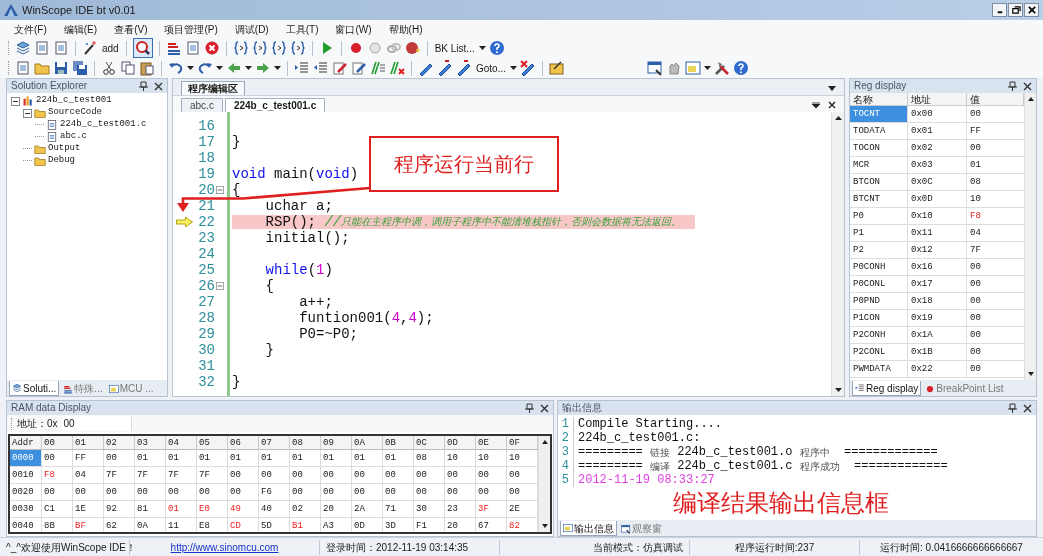 Image resolution: width=1043 pixels, height=556 pixels. What do you see at coordinates (110, 48) in the screenshot?
I see `toolbar-button: add` at bounding box center [110, 48].